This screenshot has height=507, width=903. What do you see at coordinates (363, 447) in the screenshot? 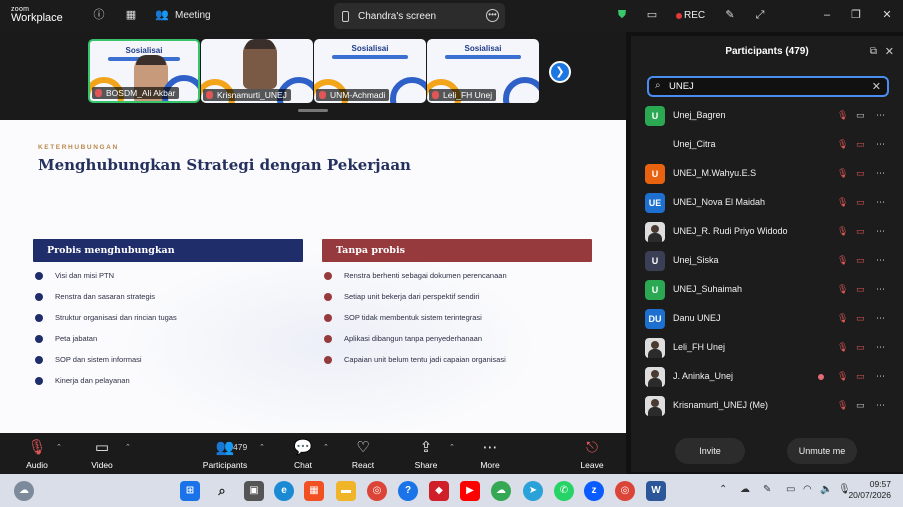
I see `heart-icon: ♡` at bounding box center [363, 447].